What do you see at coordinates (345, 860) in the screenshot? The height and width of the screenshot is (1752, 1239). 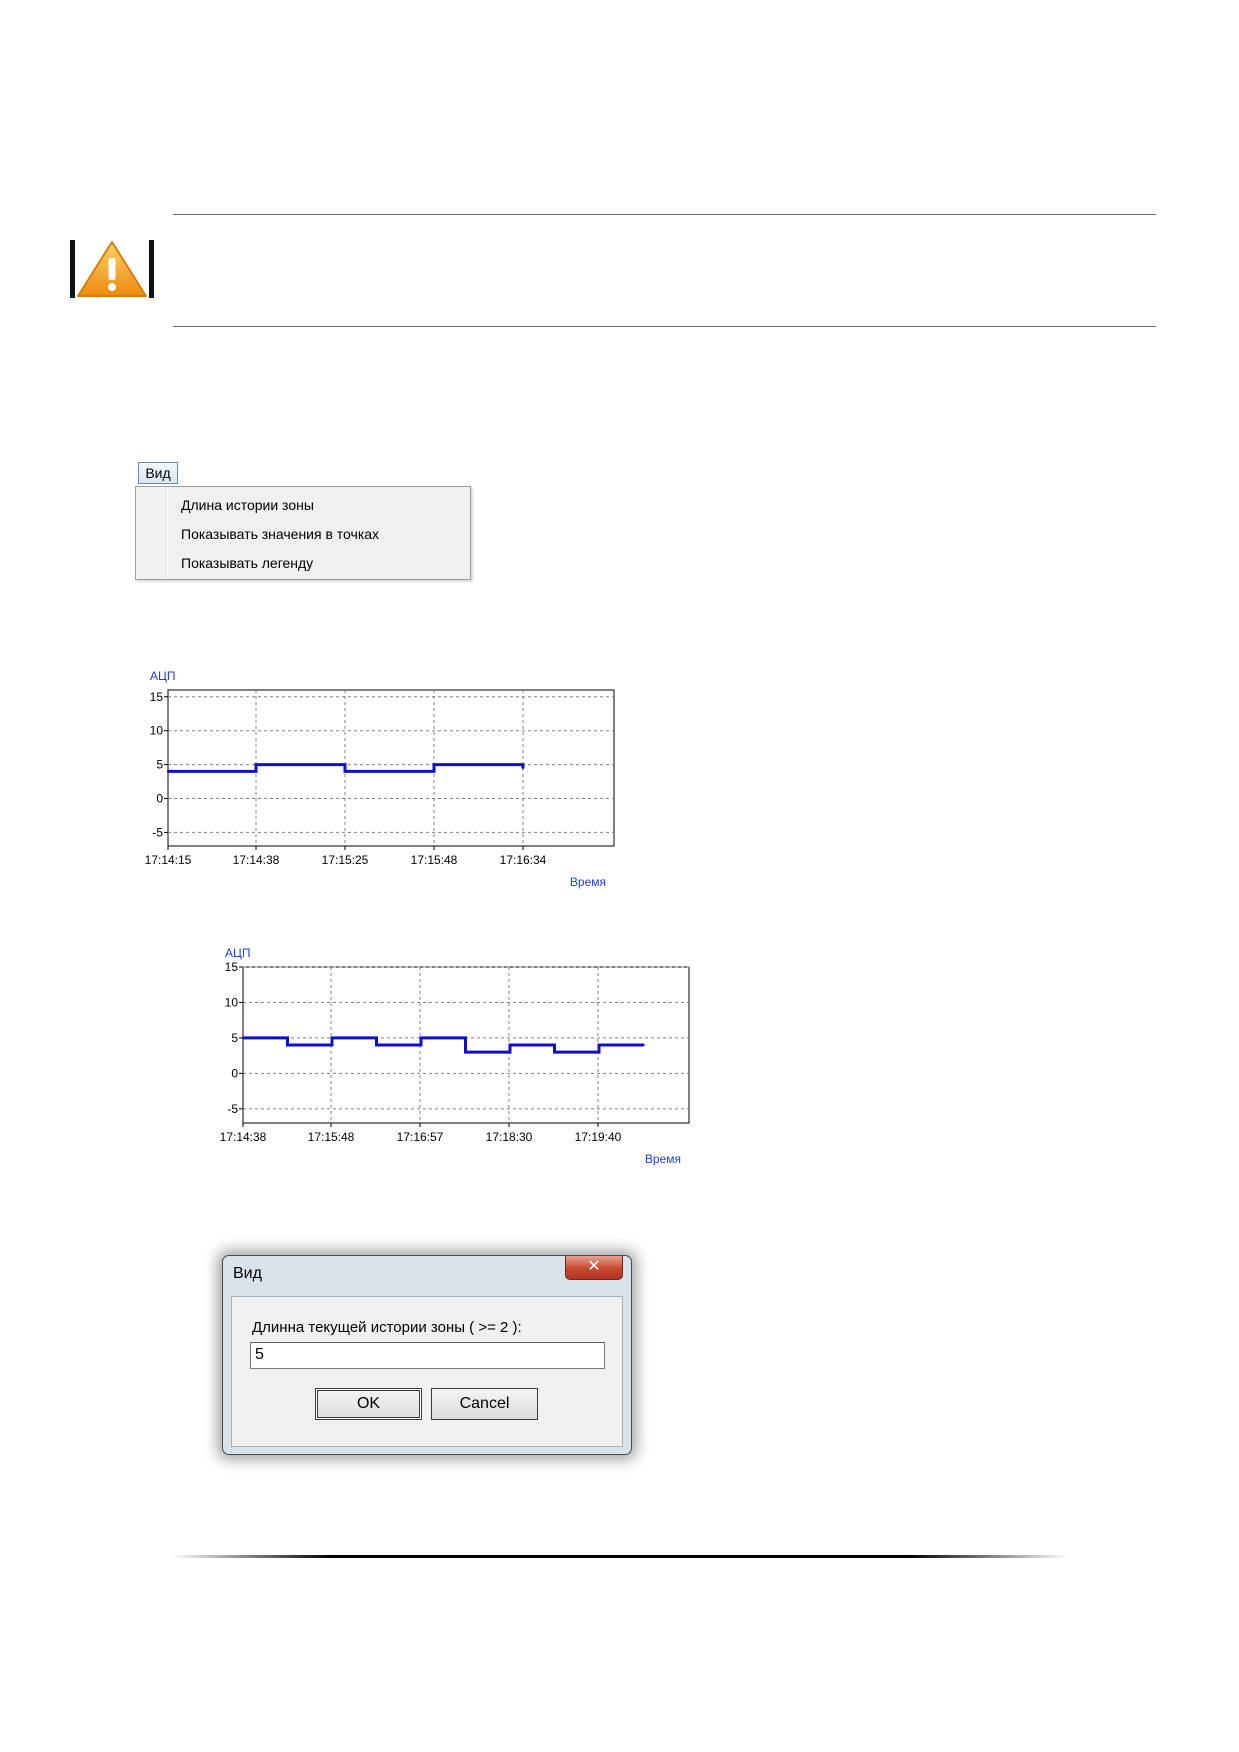 I see `x-tick-label: 17:15:25` at bounding box center [345, 860].